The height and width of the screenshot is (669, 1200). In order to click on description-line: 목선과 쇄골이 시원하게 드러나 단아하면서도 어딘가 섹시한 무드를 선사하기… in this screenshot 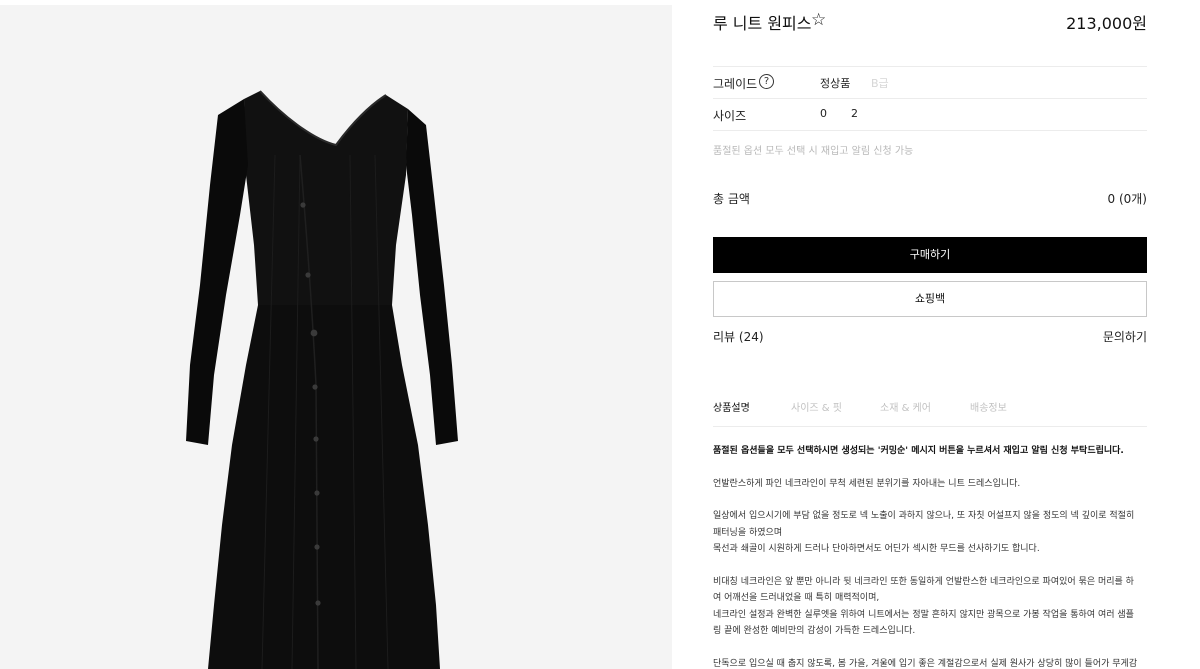, I will do `click(876, 549)`.